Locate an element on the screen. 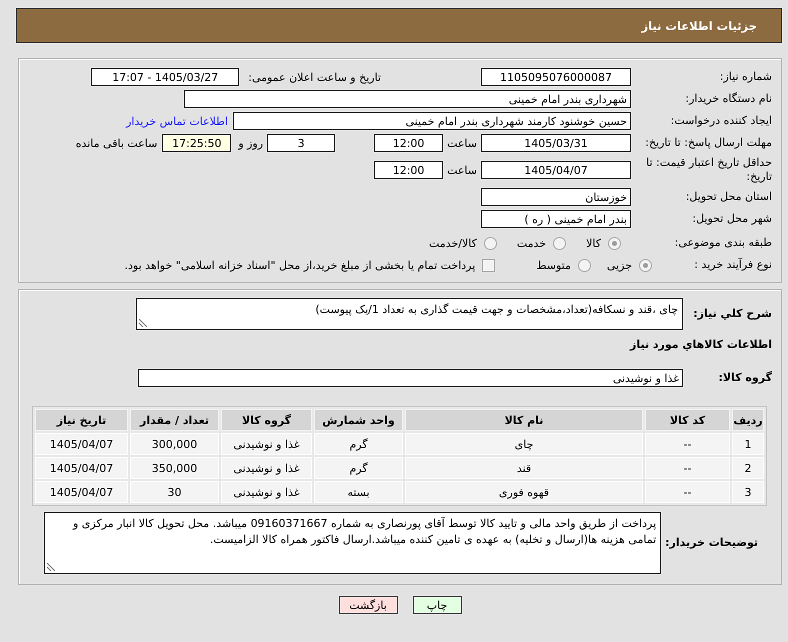 This screenshot has width=788, height=642. field-label: گروه کالا: is located at coordinates (744, 378).